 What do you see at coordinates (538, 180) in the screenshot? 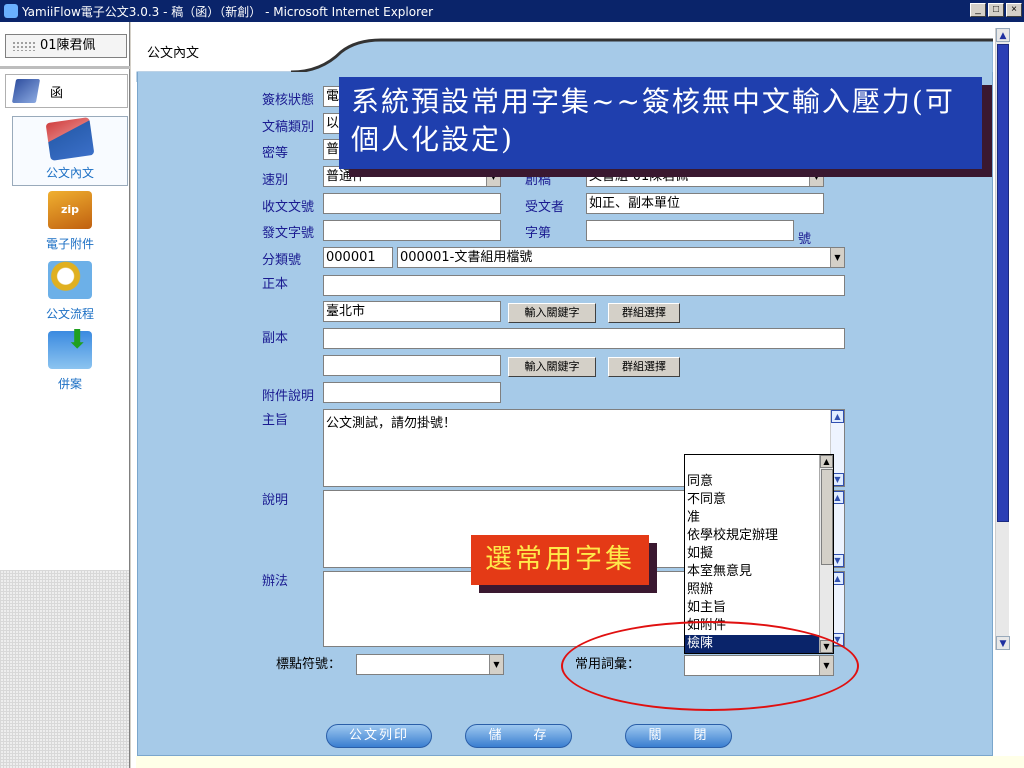
I see `label-unit: 創稿` at bounding box center [538, 180].